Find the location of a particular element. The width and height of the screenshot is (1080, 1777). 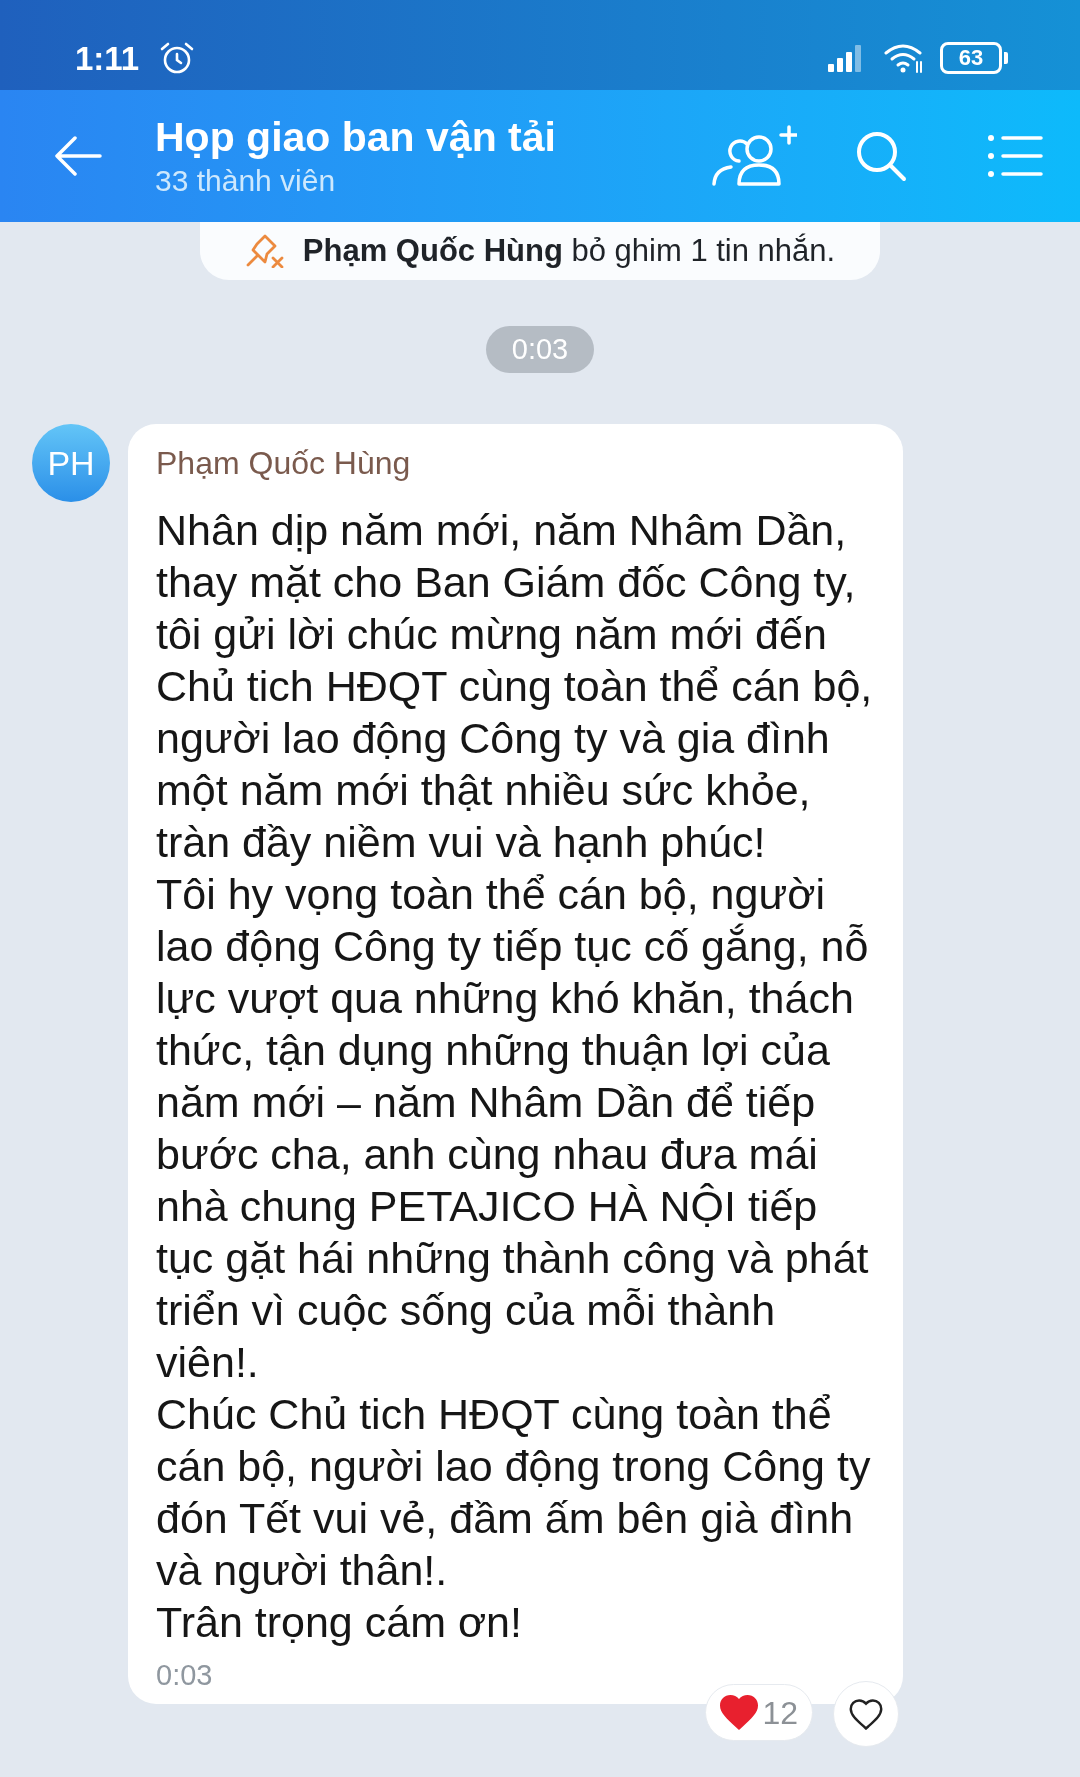

avatar: PH is located at coordinates (71, 463).